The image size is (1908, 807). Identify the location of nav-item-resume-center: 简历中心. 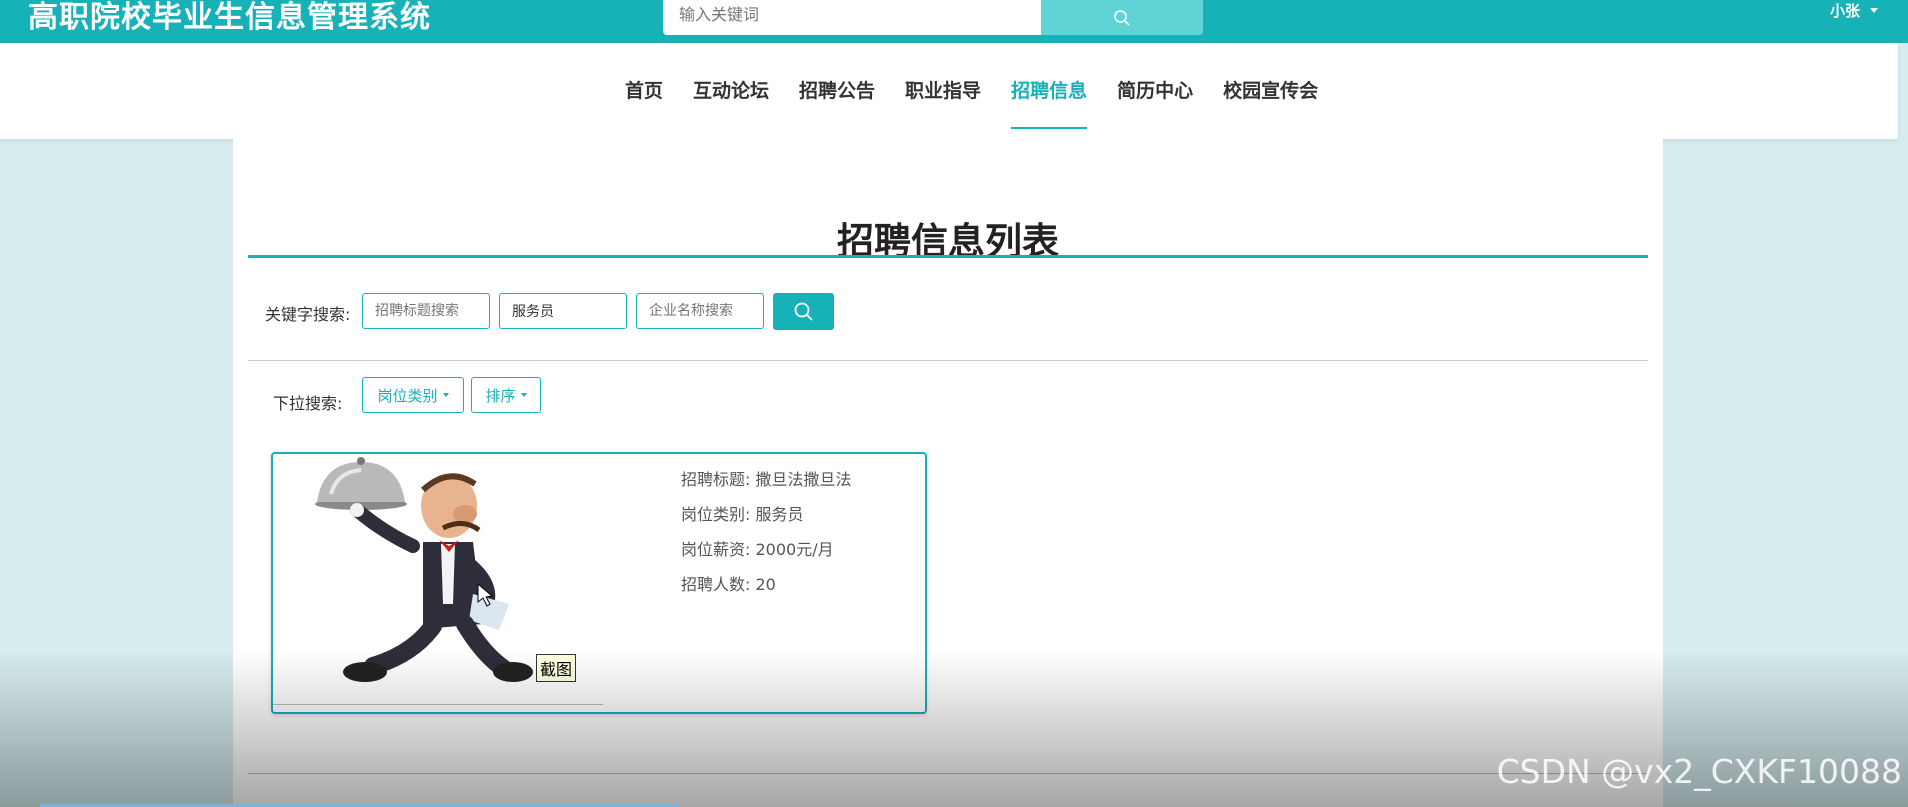
(1155, 91).